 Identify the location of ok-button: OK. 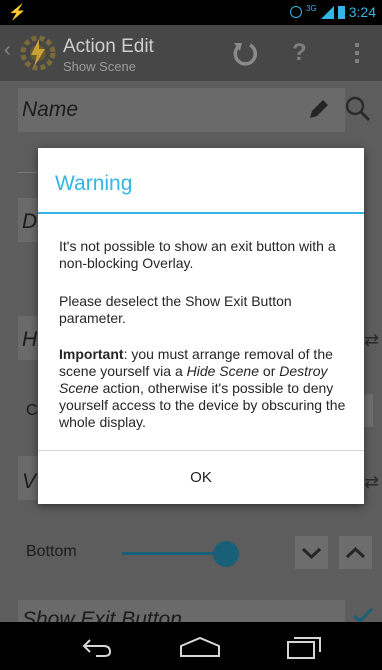
(201, 477).